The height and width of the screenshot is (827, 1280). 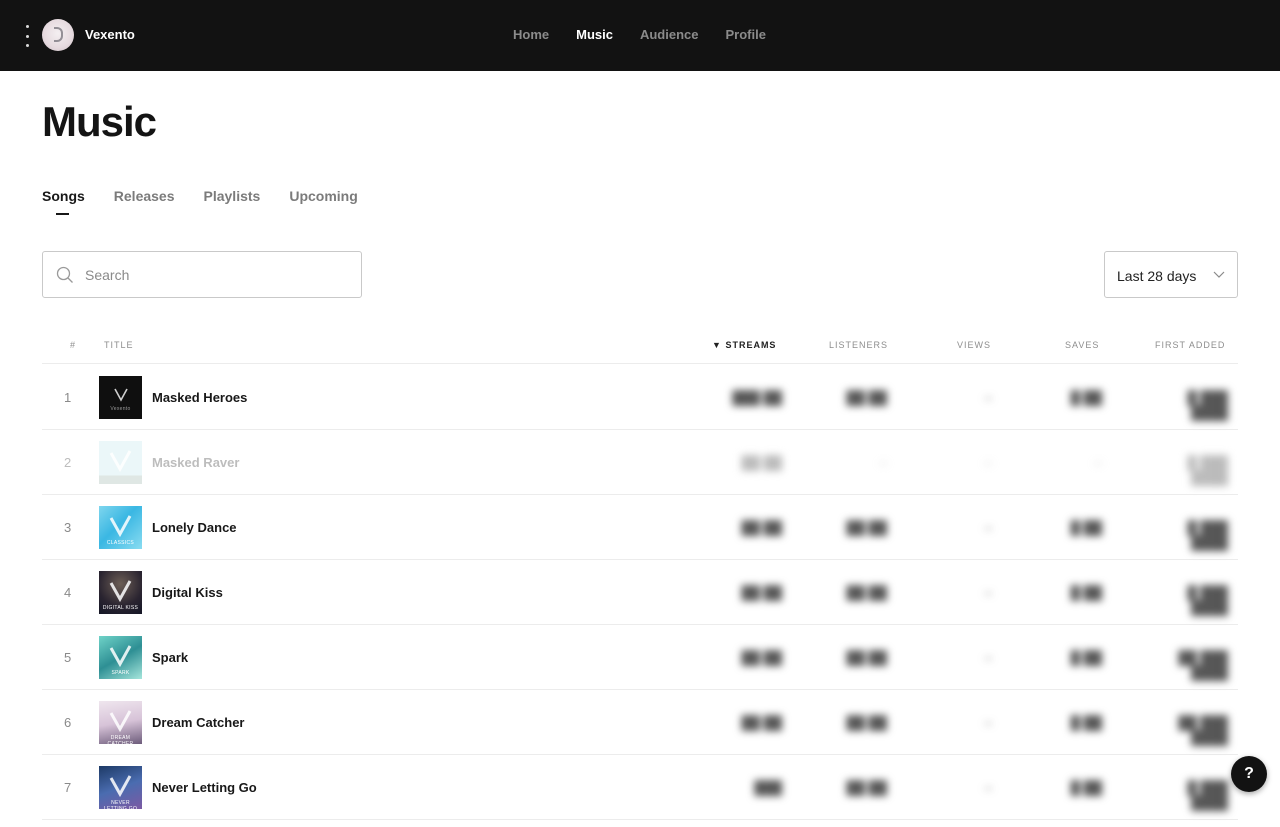 I want to click on row-number: 4, so click(x=68, y=592).